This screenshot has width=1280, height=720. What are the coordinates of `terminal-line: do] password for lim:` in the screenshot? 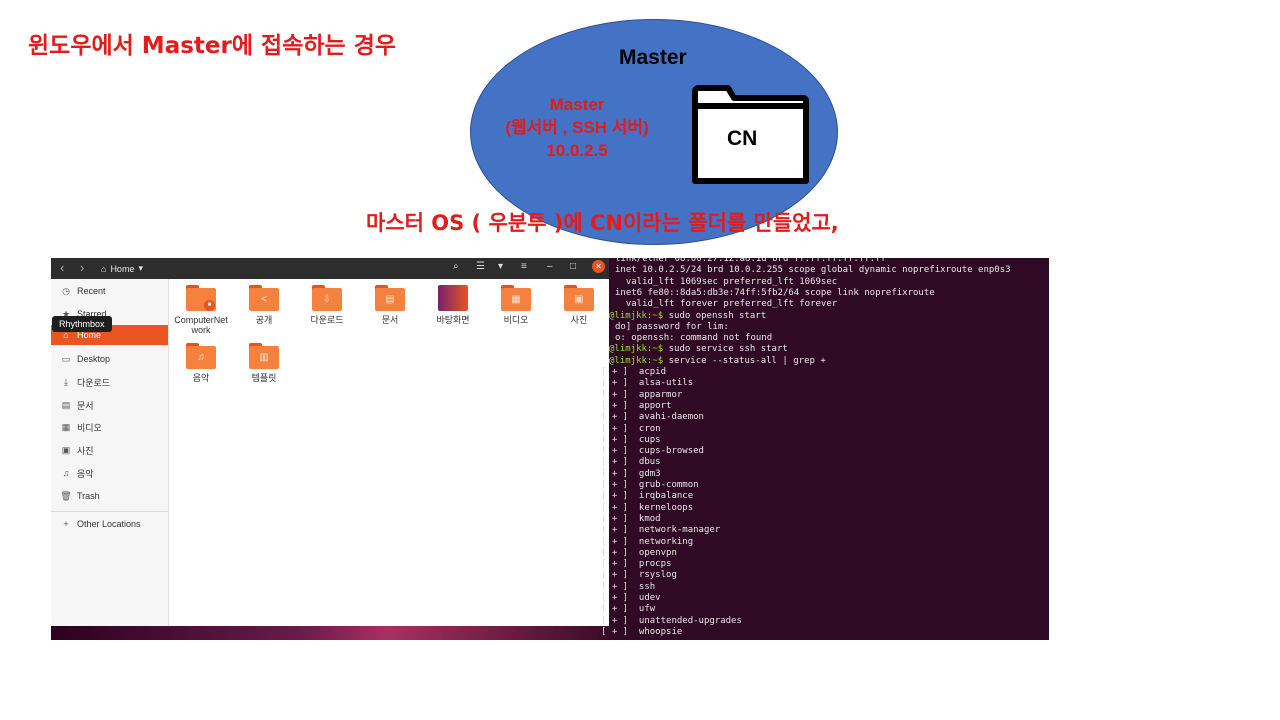 It's located at (672, 327).